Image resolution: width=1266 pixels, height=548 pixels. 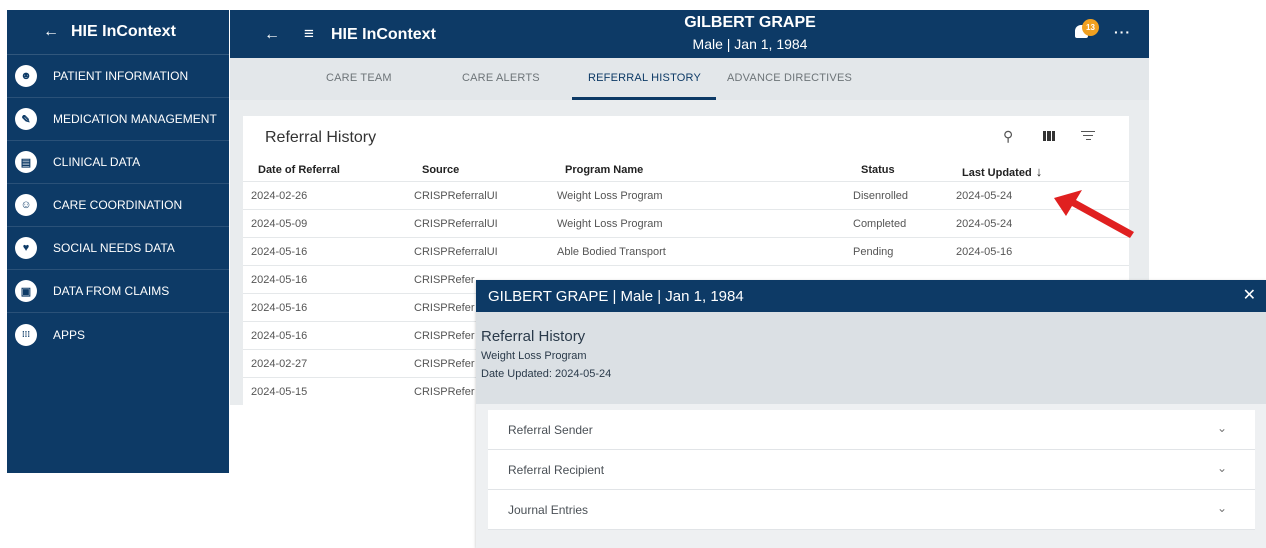 I want to click on accordion-label: Journal Entries, so click(x=548, y=510).